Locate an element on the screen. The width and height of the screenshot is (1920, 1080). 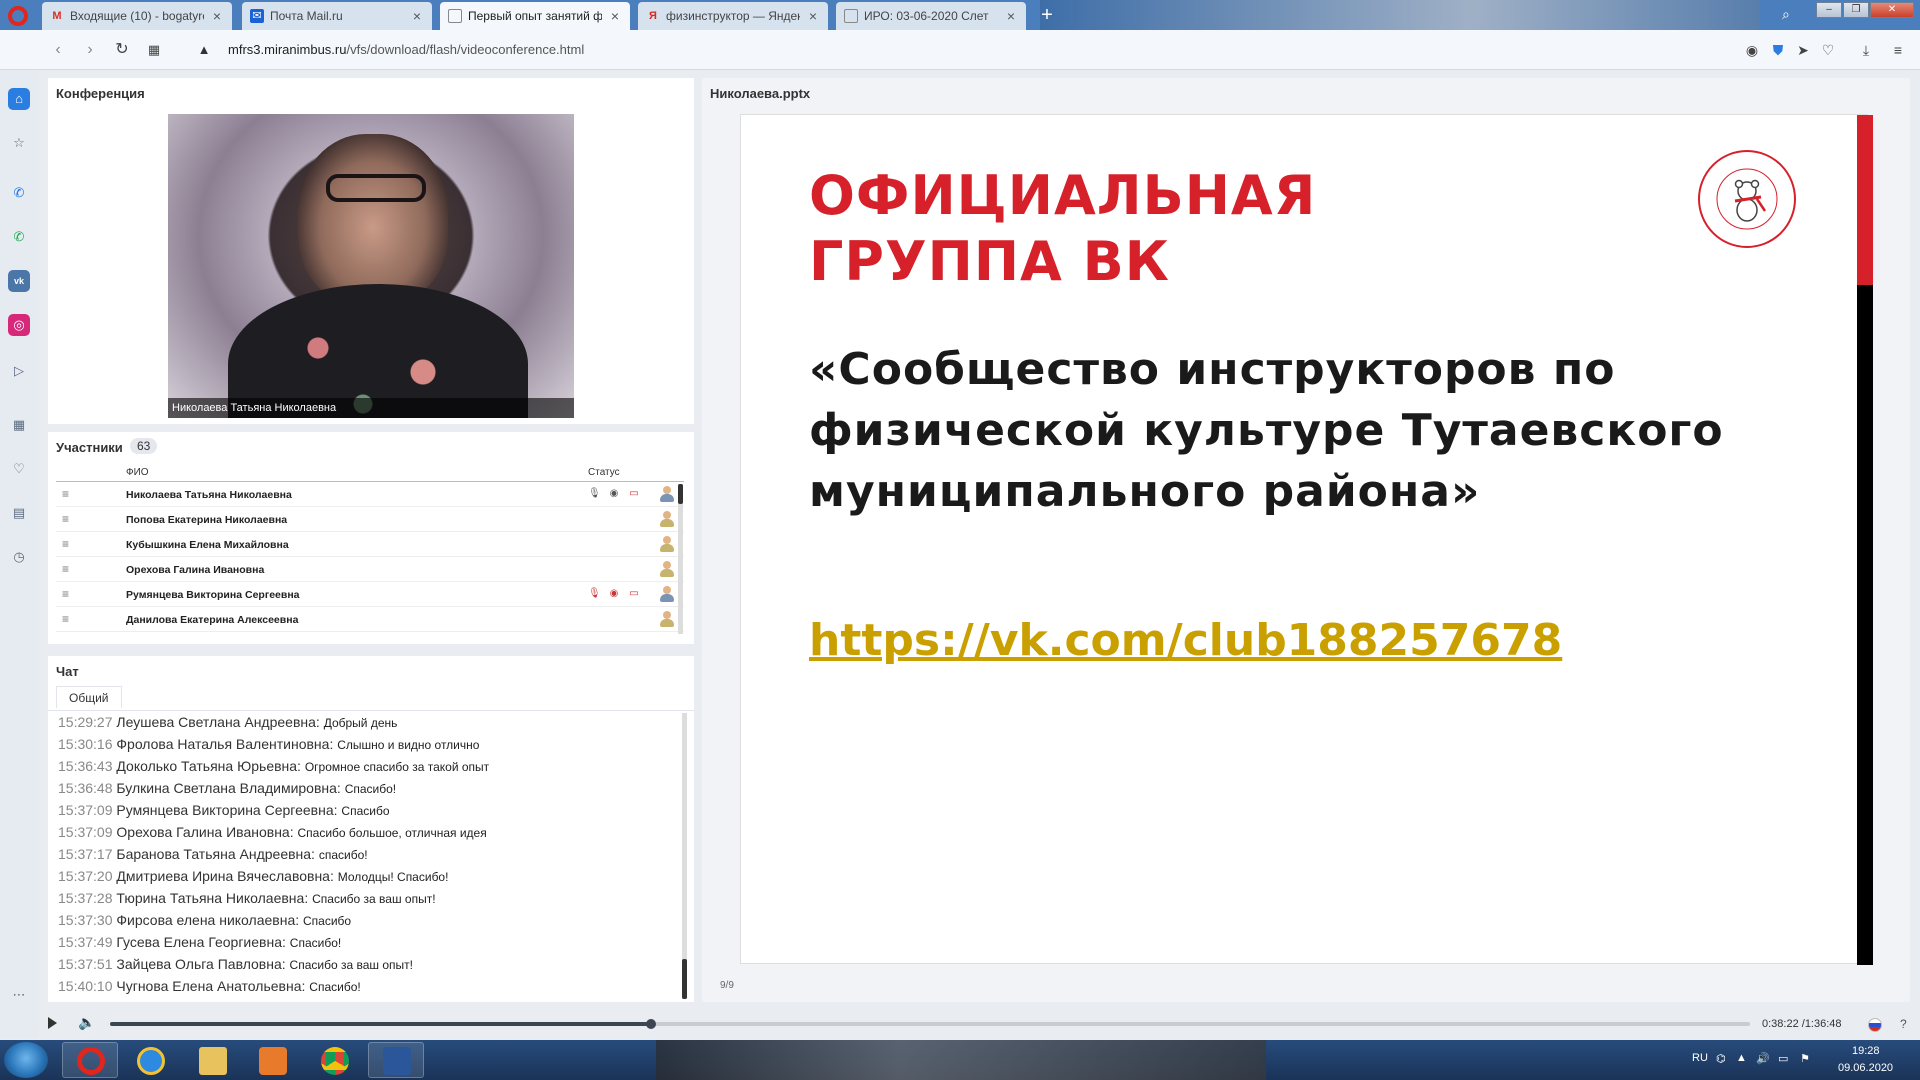
reload-icon: ↻ is located at coordinates (122, 50).